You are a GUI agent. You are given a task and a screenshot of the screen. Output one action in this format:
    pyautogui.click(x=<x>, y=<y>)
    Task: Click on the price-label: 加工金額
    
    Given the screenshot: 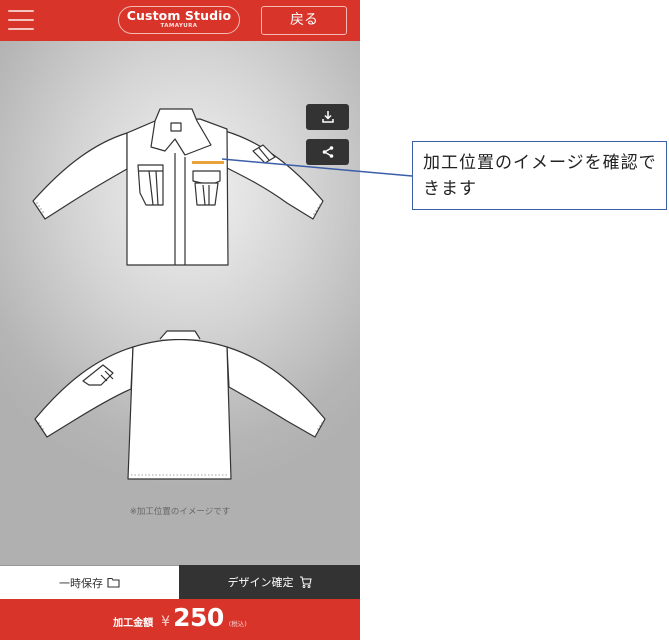 What is the action you would take?
    pyautogui.click(x=133, y=623)
    